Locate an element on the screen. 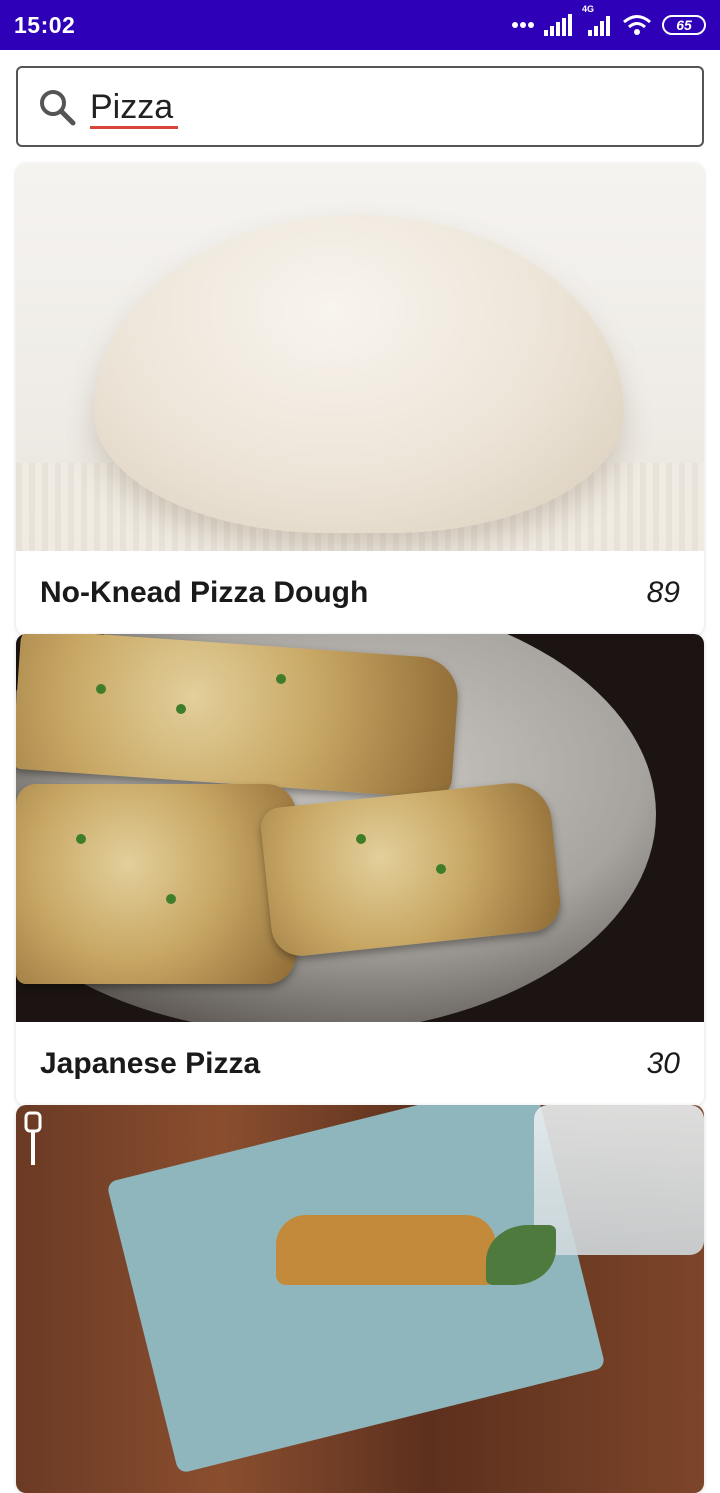 The width and height of the screenshot is (720, 1493). recipe-count: 89 is located at coordinates (663, 592).